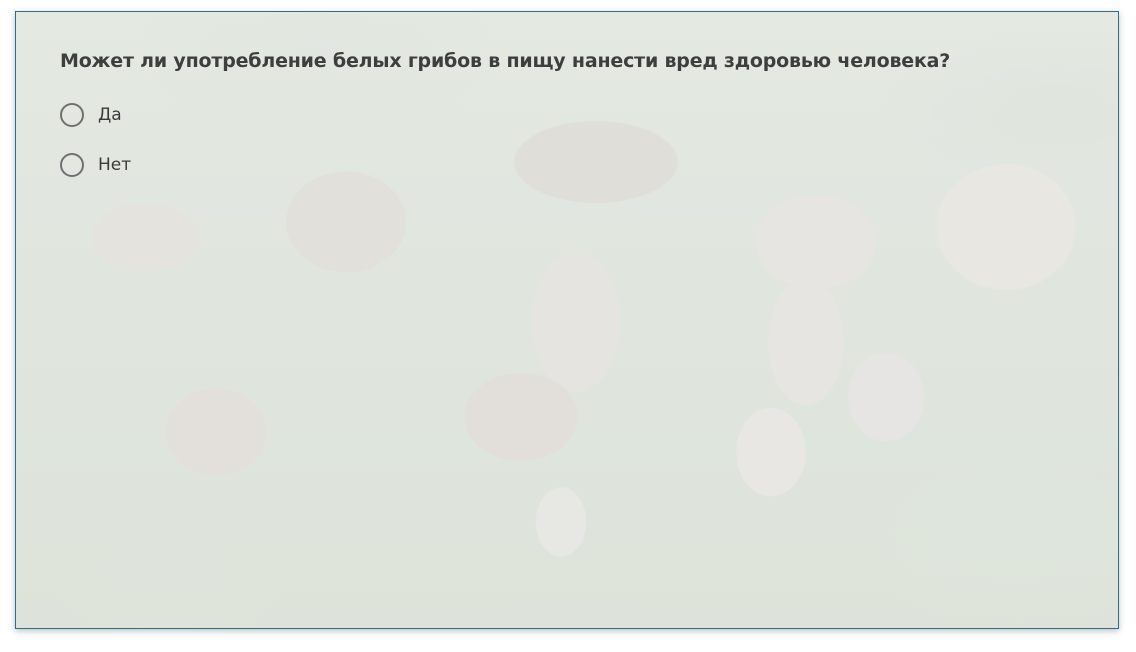 The height and width of the screenshot is (652, 1136). Describe the element at coordinates (579, 165) in the screenshot. I see `option-no: Нет` at that location.